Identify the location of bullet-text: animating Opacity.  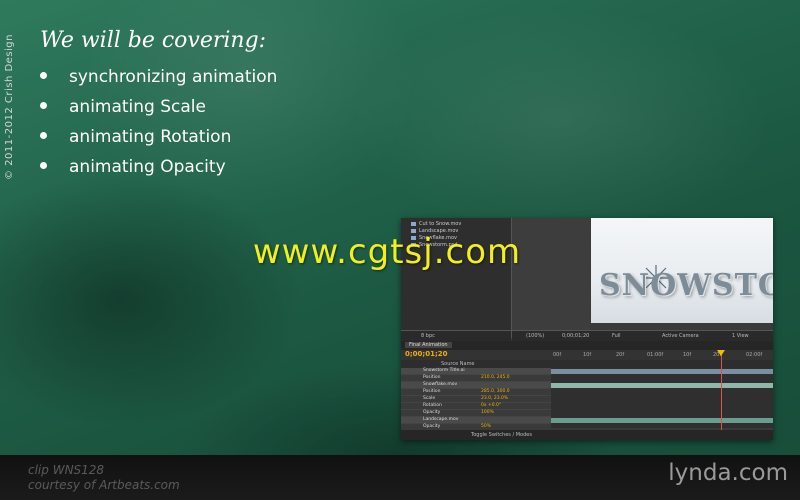
(147, 167).